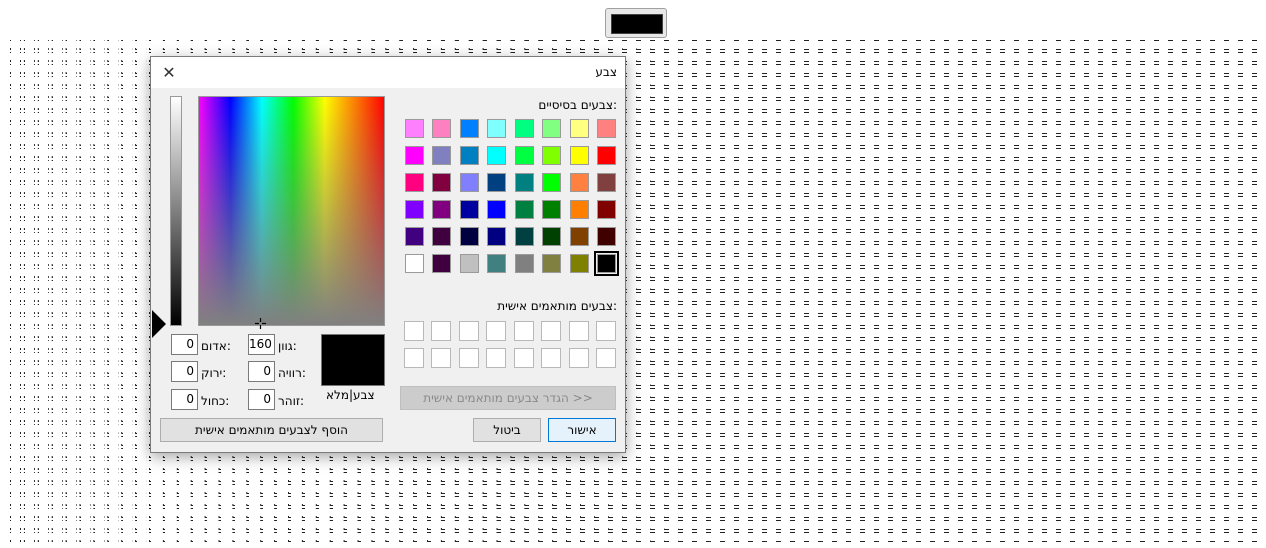  What do you see at coordinates (582, 430) in the screenshot?
I see `ok-button: אישור` at bounding box center [582, 430].